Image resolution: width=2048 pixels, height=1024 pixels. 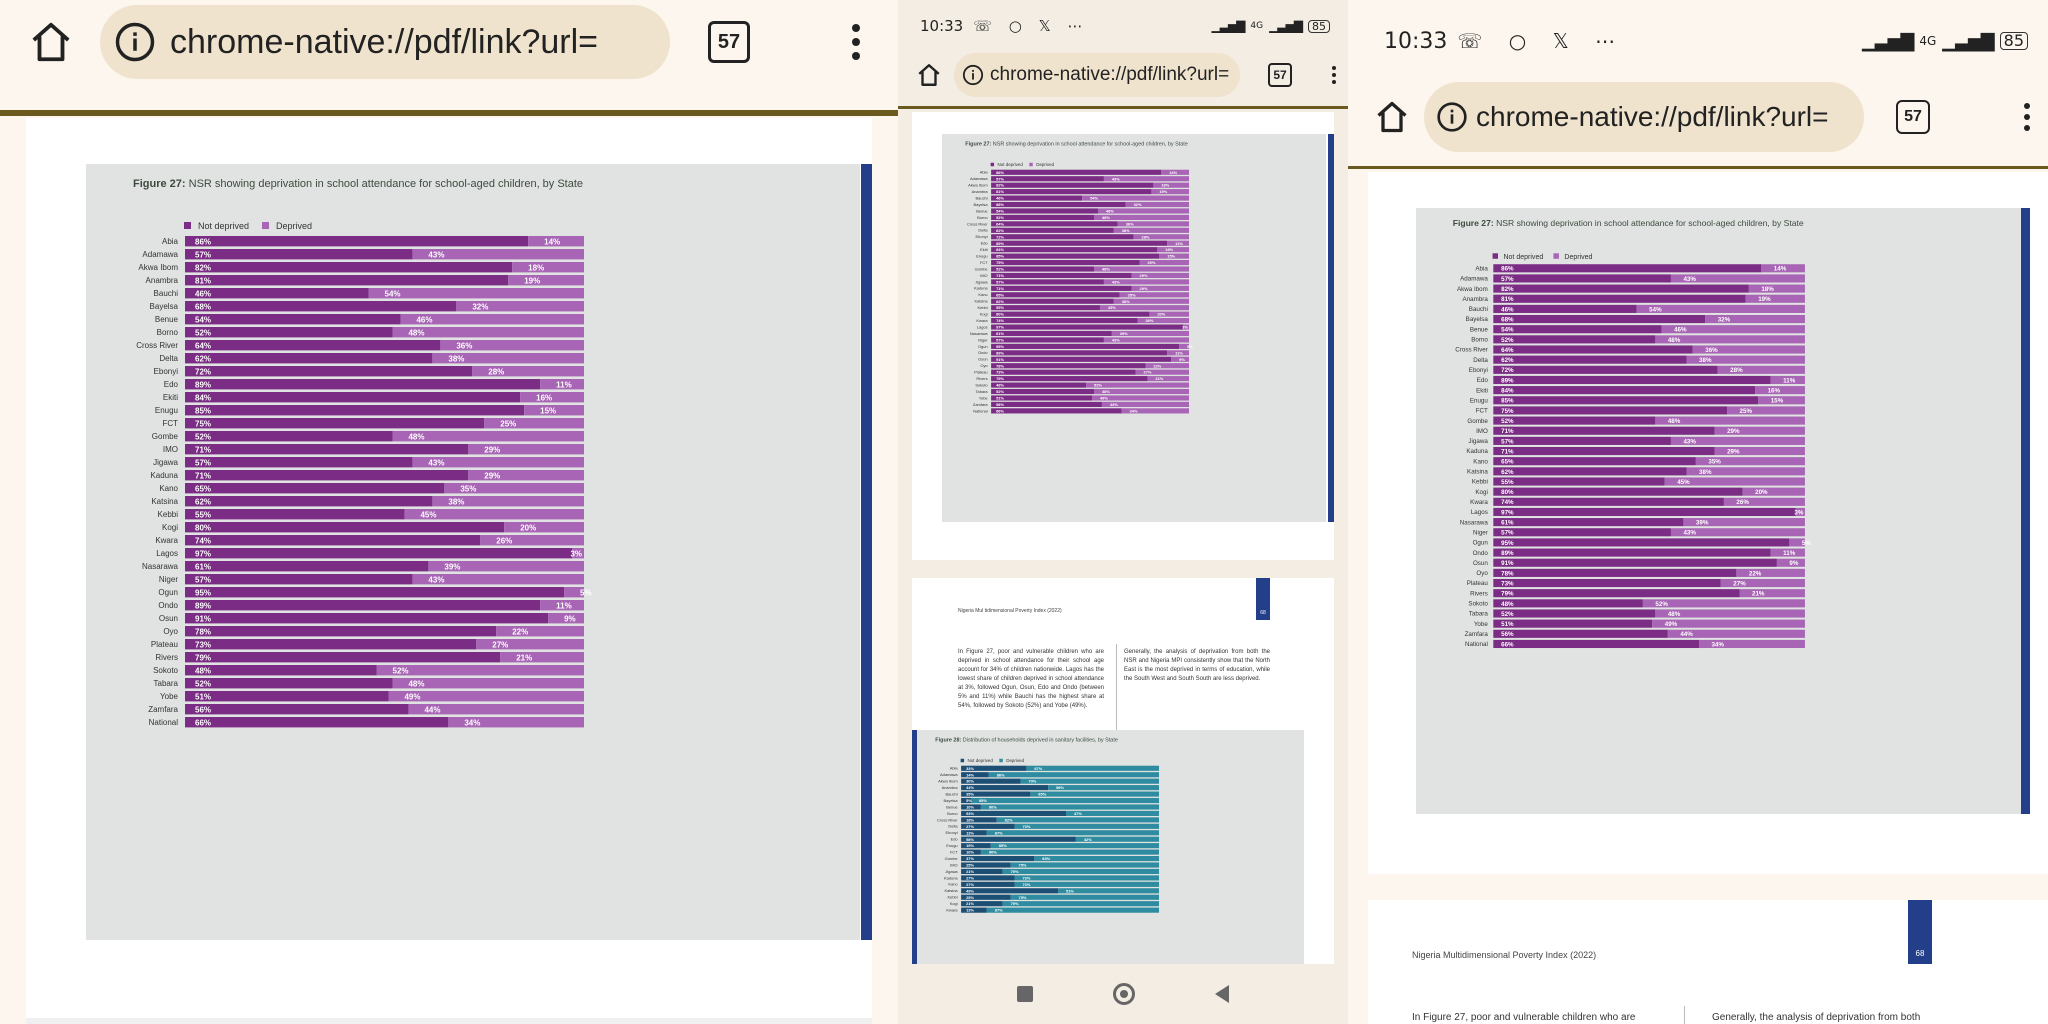 I want to click on data-label-deprived: 46%, so click(x=1680, y=330).